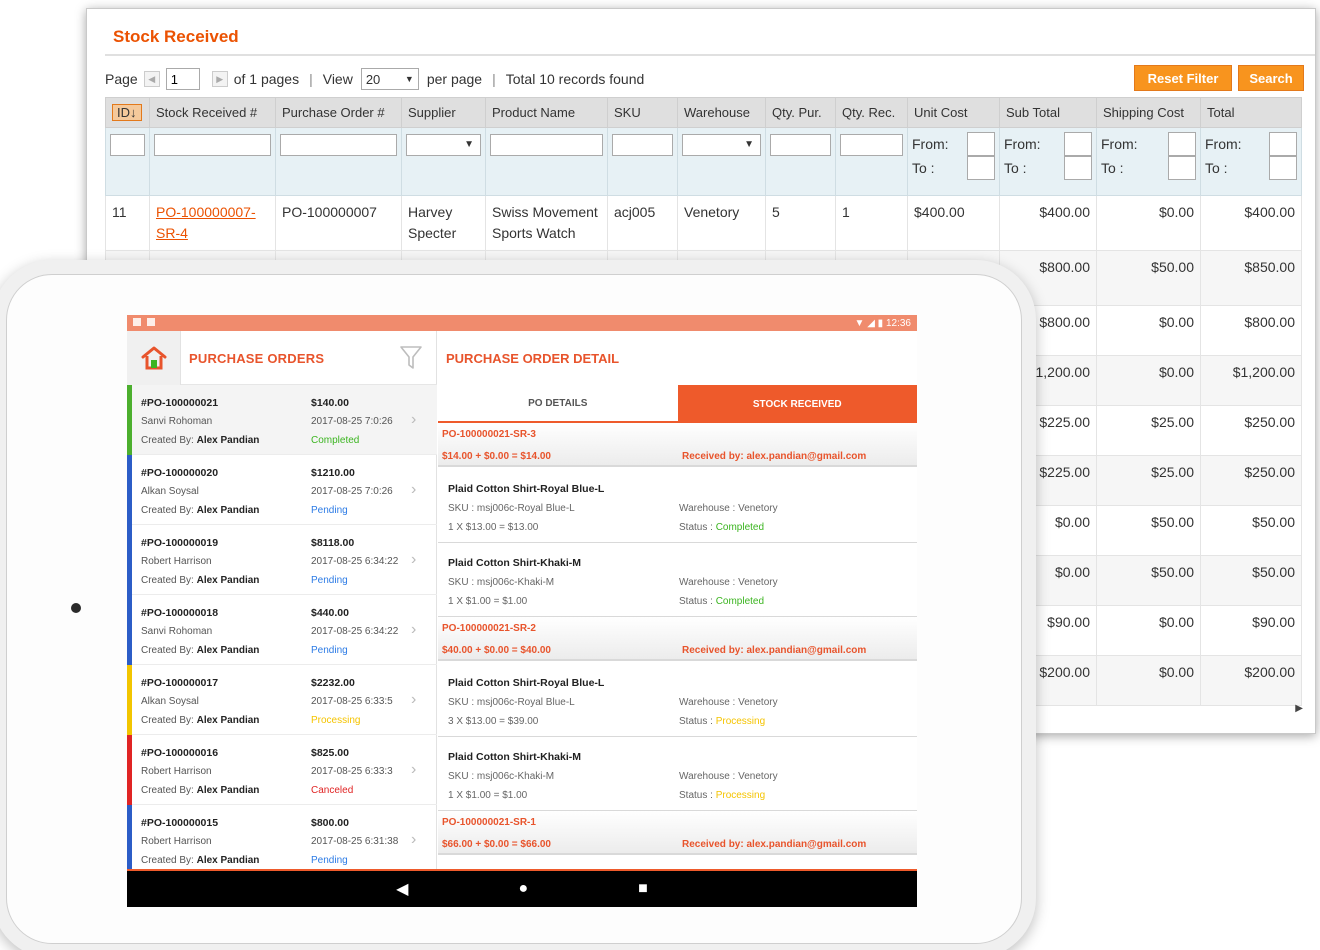 The height and width of the screenshot is (950, 1320). Describe the element at coordinates (953, 161) in the screenshot. I see `filter-unit-cost-range: From: To :` at that location.